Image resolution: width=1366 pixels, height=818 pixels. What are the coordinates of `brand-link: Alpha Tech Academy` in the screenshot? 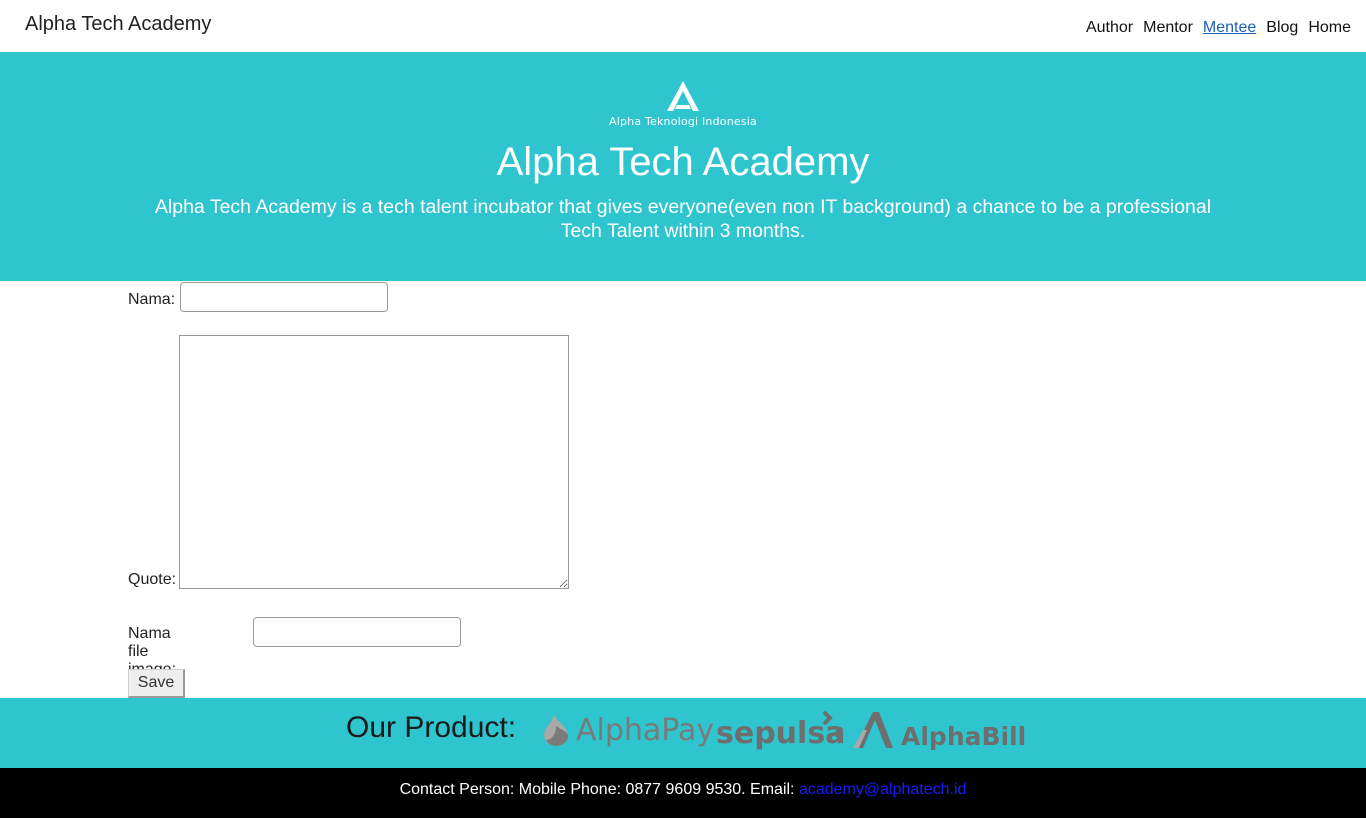 It's located at (118, 24).